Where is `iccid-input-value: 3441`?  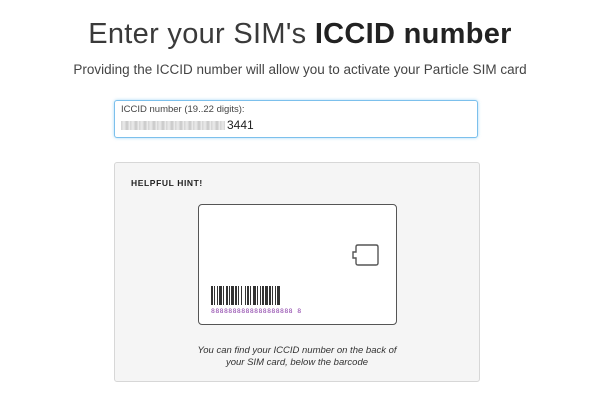 iccid-input-value: 3441 is located at coordinates (187, 125).